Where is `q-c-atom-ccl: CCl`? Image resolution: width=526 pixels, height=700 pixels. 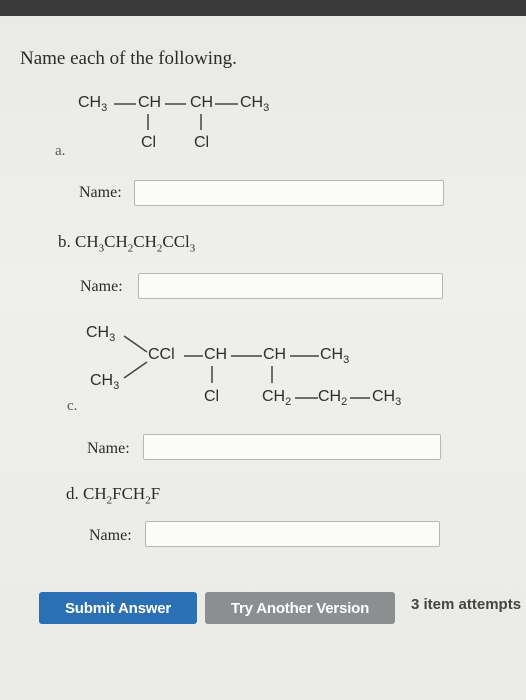 q-c-atom-ccl: CCl is located at coordinates (161, 354).